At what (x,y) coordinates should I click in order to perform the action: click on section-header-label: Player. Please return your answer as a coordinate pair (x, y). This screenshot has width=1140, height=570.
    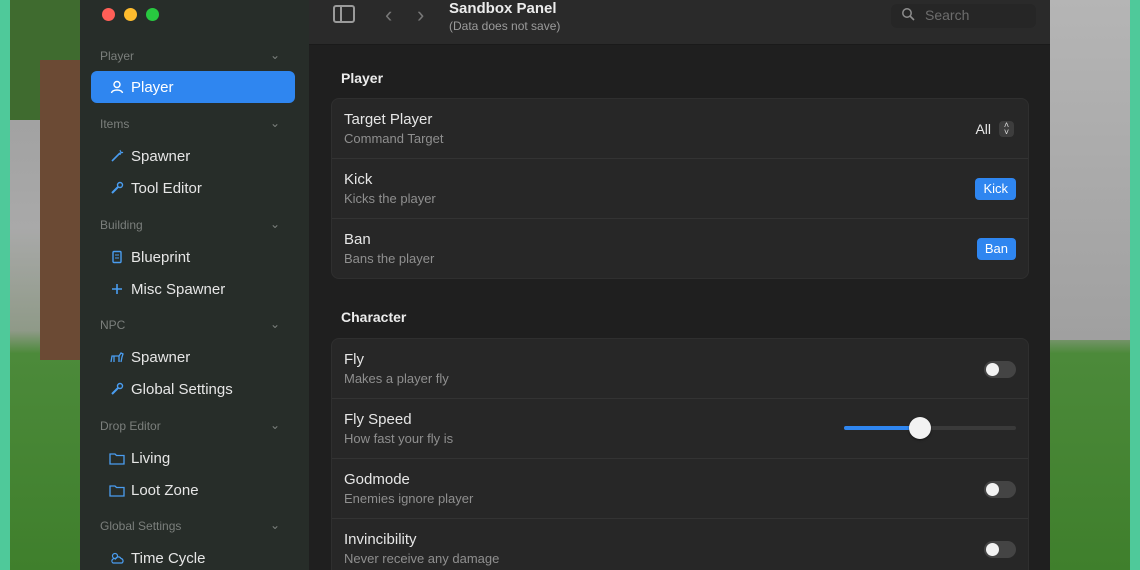
    Looking at the image, I should click on (117, 56).